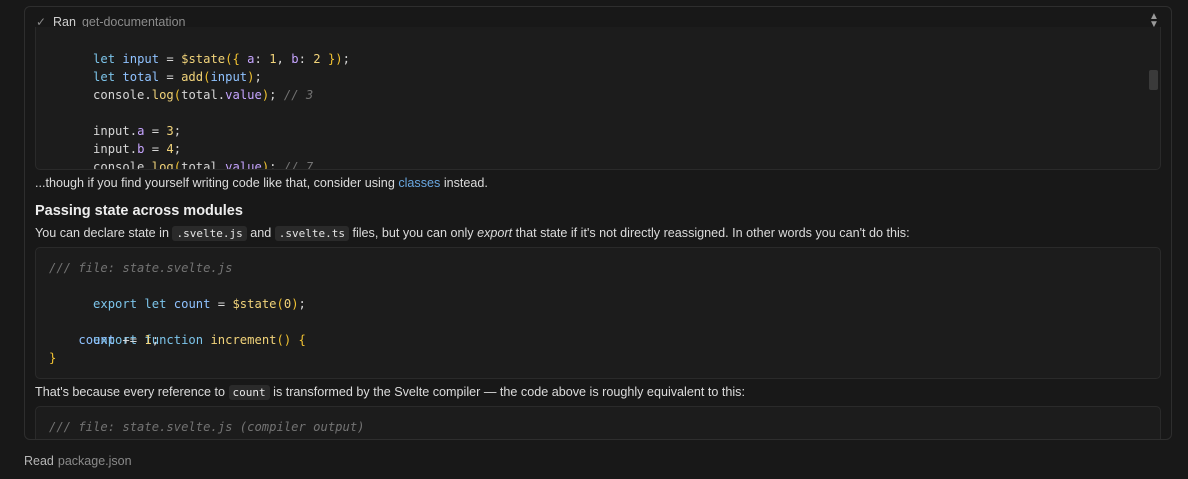 The height and width of the screenshot is (479, 1188). What do you see at coordinates (137, 131) in the screenshot?
I see `code-line: input.a = 3;` at bounding box center [137, 131].